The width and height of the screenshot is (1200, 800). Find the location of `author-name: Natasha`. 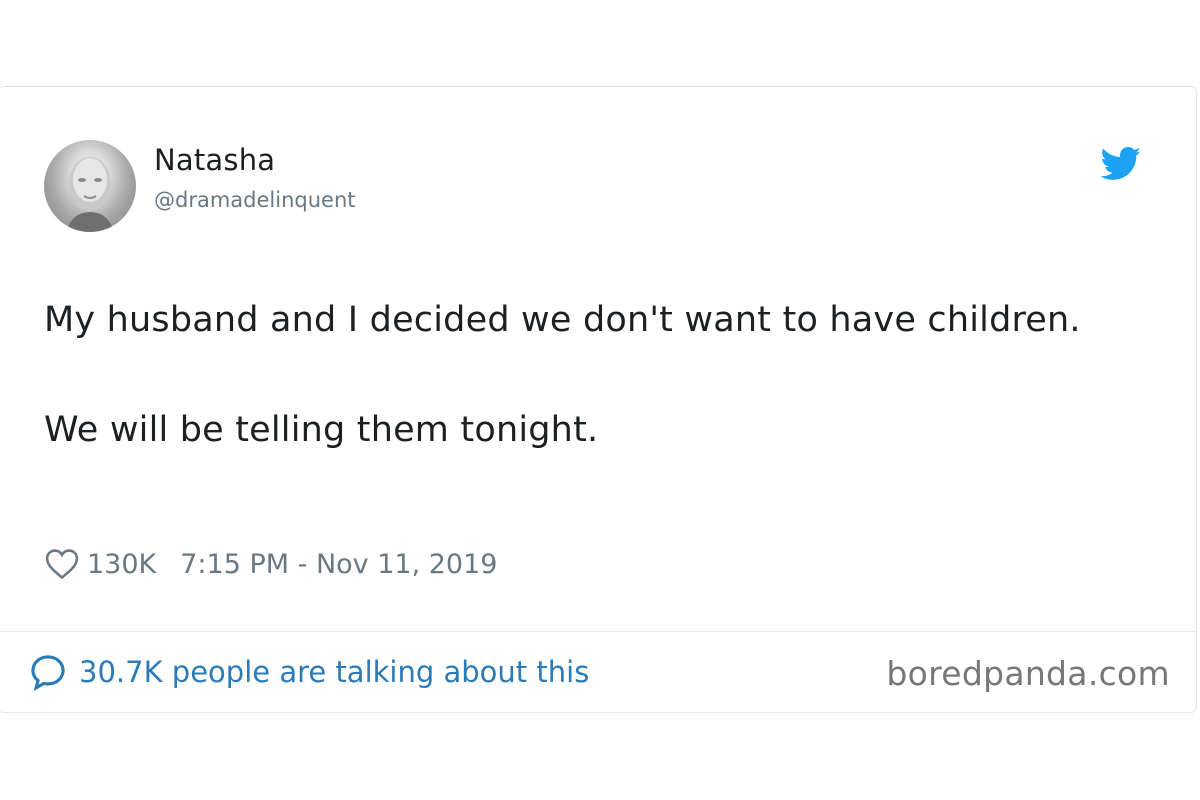

author-name: Natasha is located at coordinates (214, 160).